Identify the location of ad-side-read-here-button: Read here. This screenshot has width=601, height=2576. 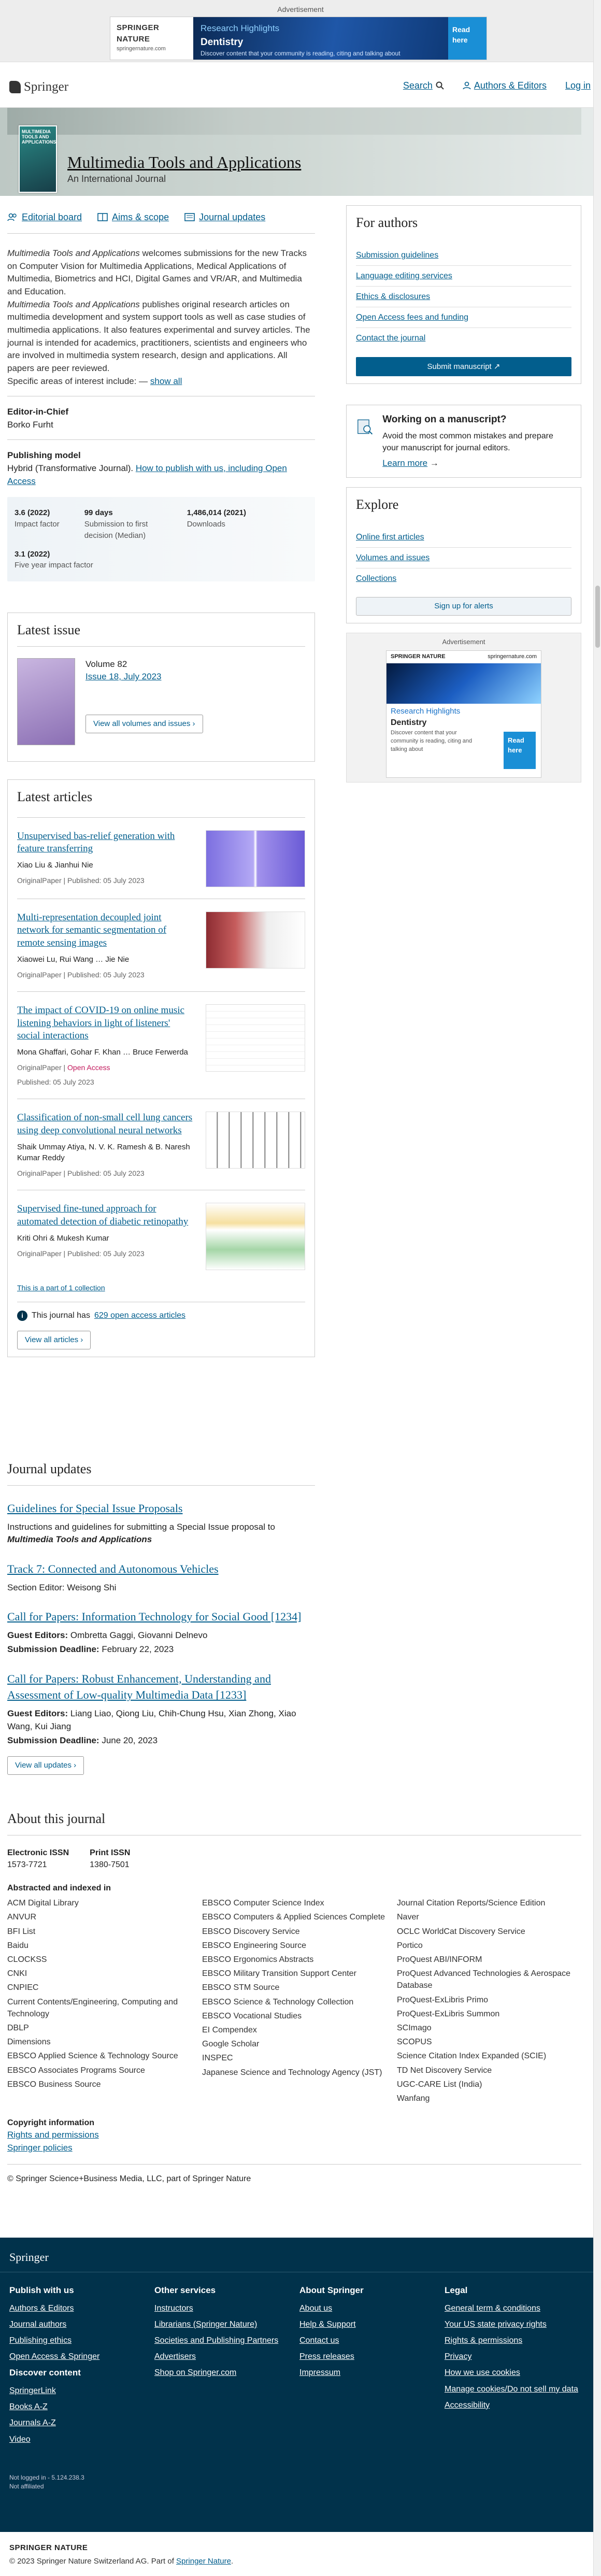
(520, 750).